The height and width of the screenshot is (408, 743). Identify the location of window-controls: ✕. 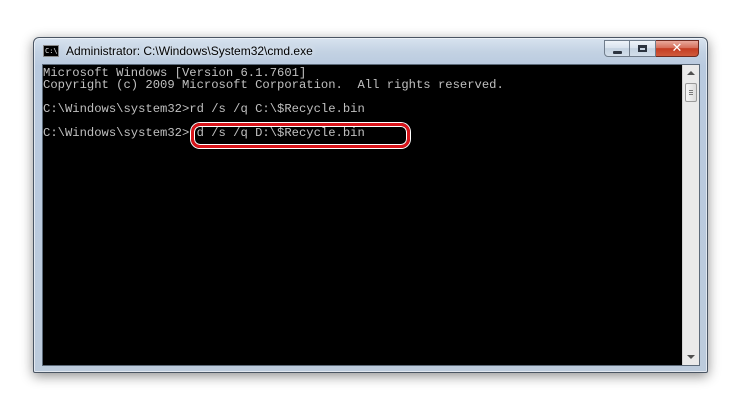
(651, 49).